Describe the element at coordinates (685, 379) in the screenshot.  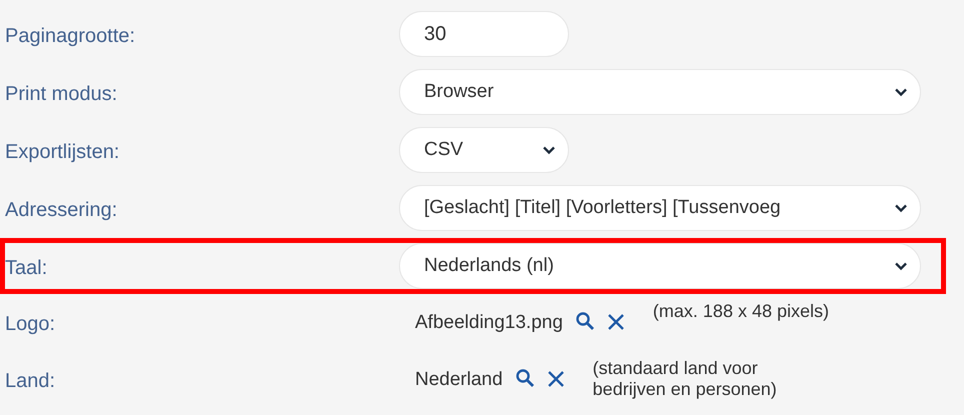
I see `hint-text: (standaard land voor bedrijven en personen)` at that location.